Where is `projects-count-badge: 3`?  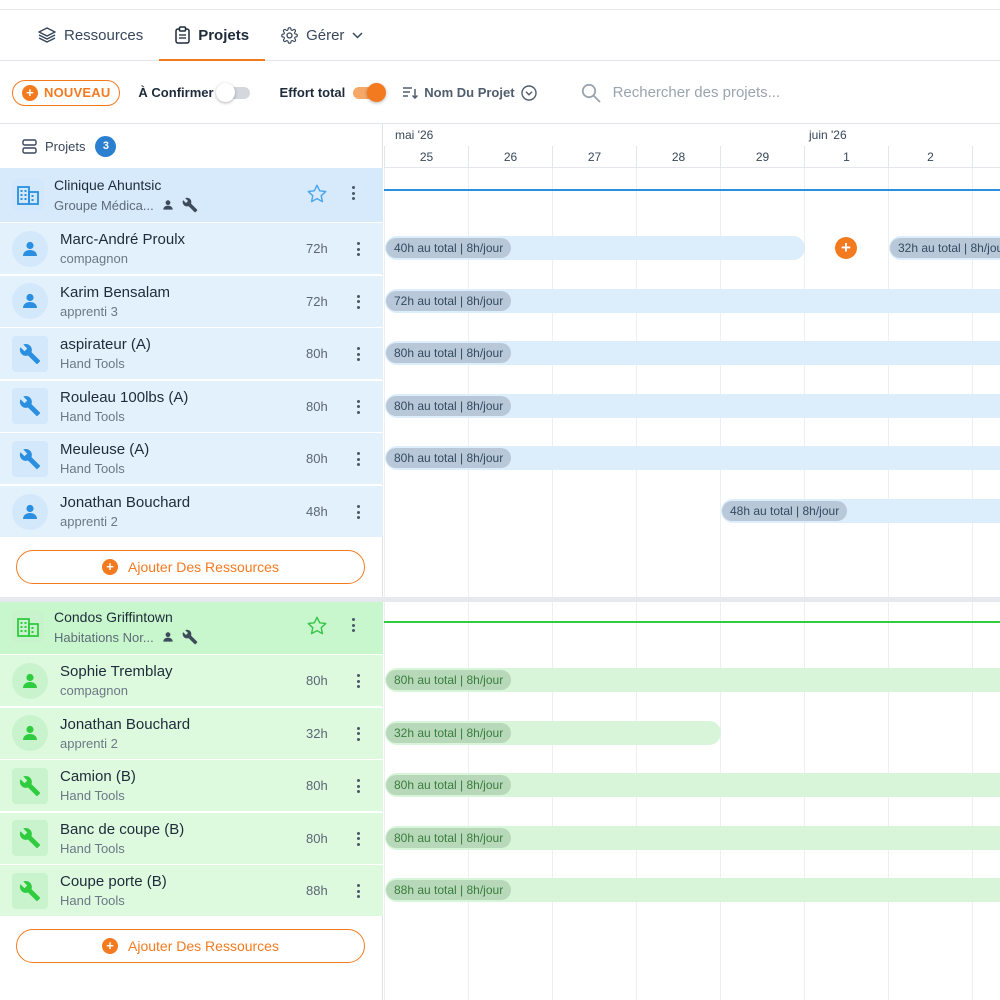 projects-count-badge: 3 is located at coordinates (106, 146).